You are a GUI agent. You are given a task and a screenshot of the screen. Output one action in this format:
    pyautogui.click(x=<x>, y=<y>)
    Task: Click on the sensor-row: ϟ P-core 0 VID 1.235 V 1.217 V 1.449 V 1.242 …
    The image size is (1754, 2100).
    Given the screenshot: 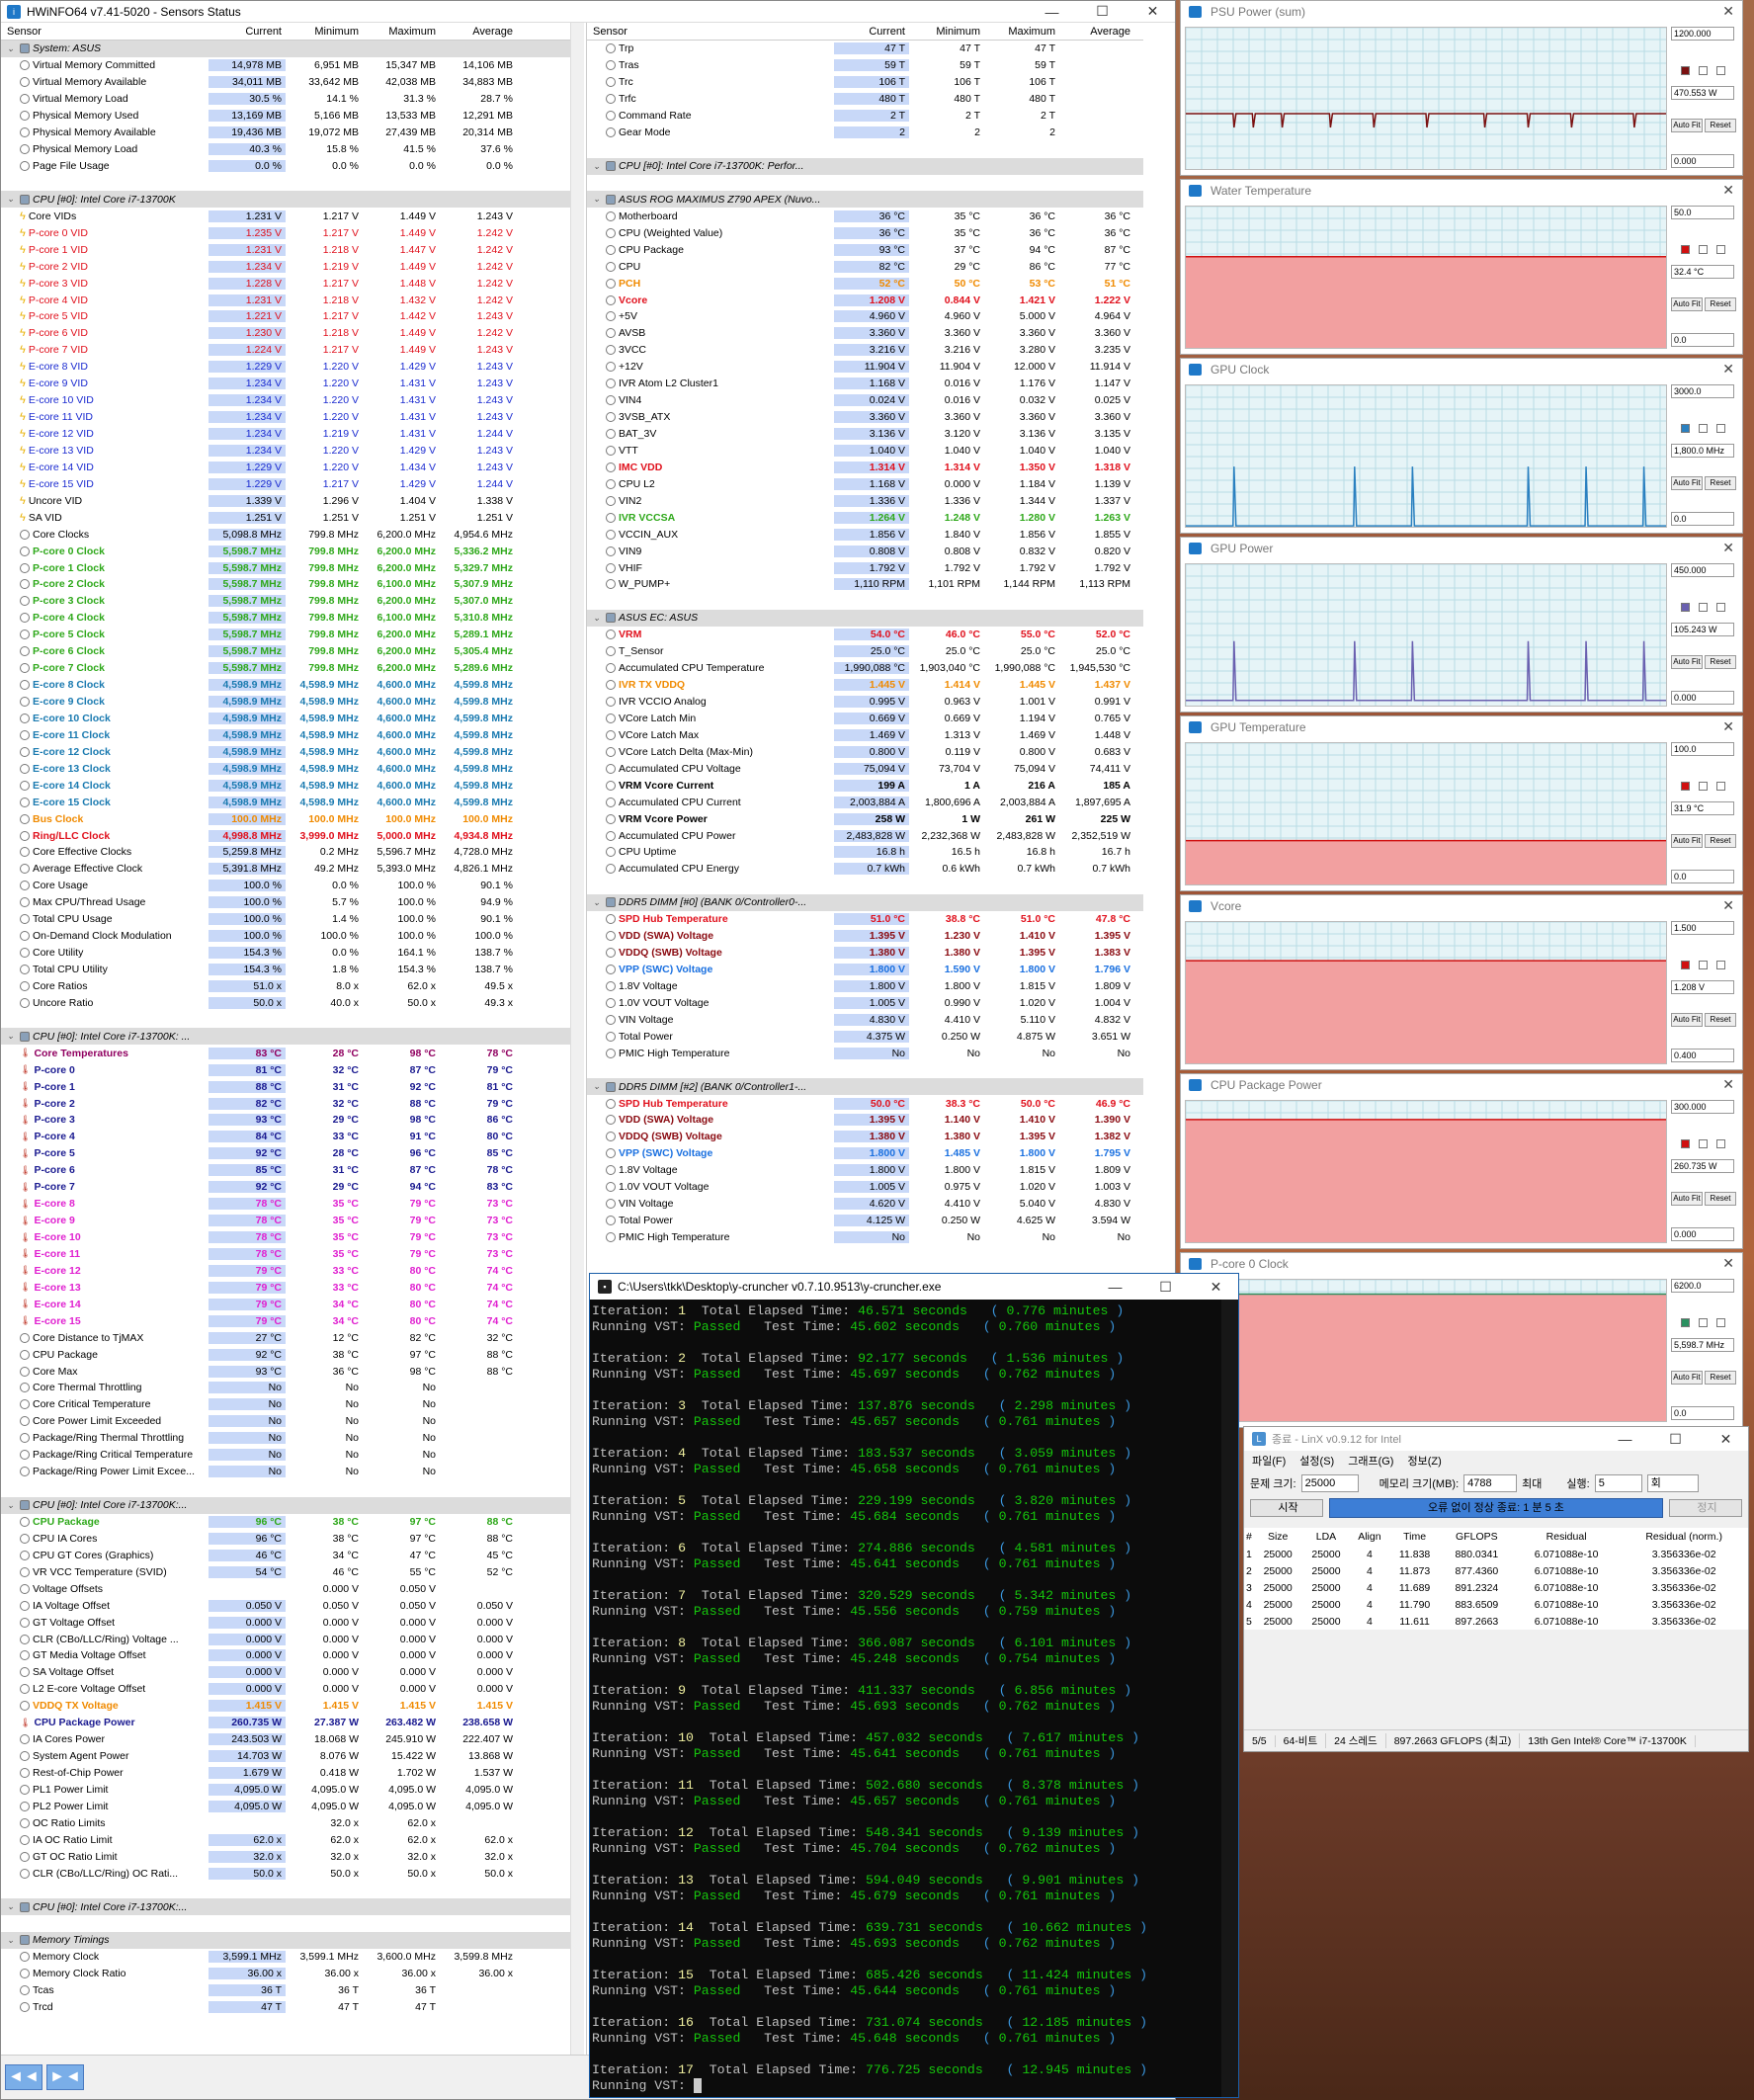 What is the action you would take?
    pyautogui.click(x=292, y=232)
    